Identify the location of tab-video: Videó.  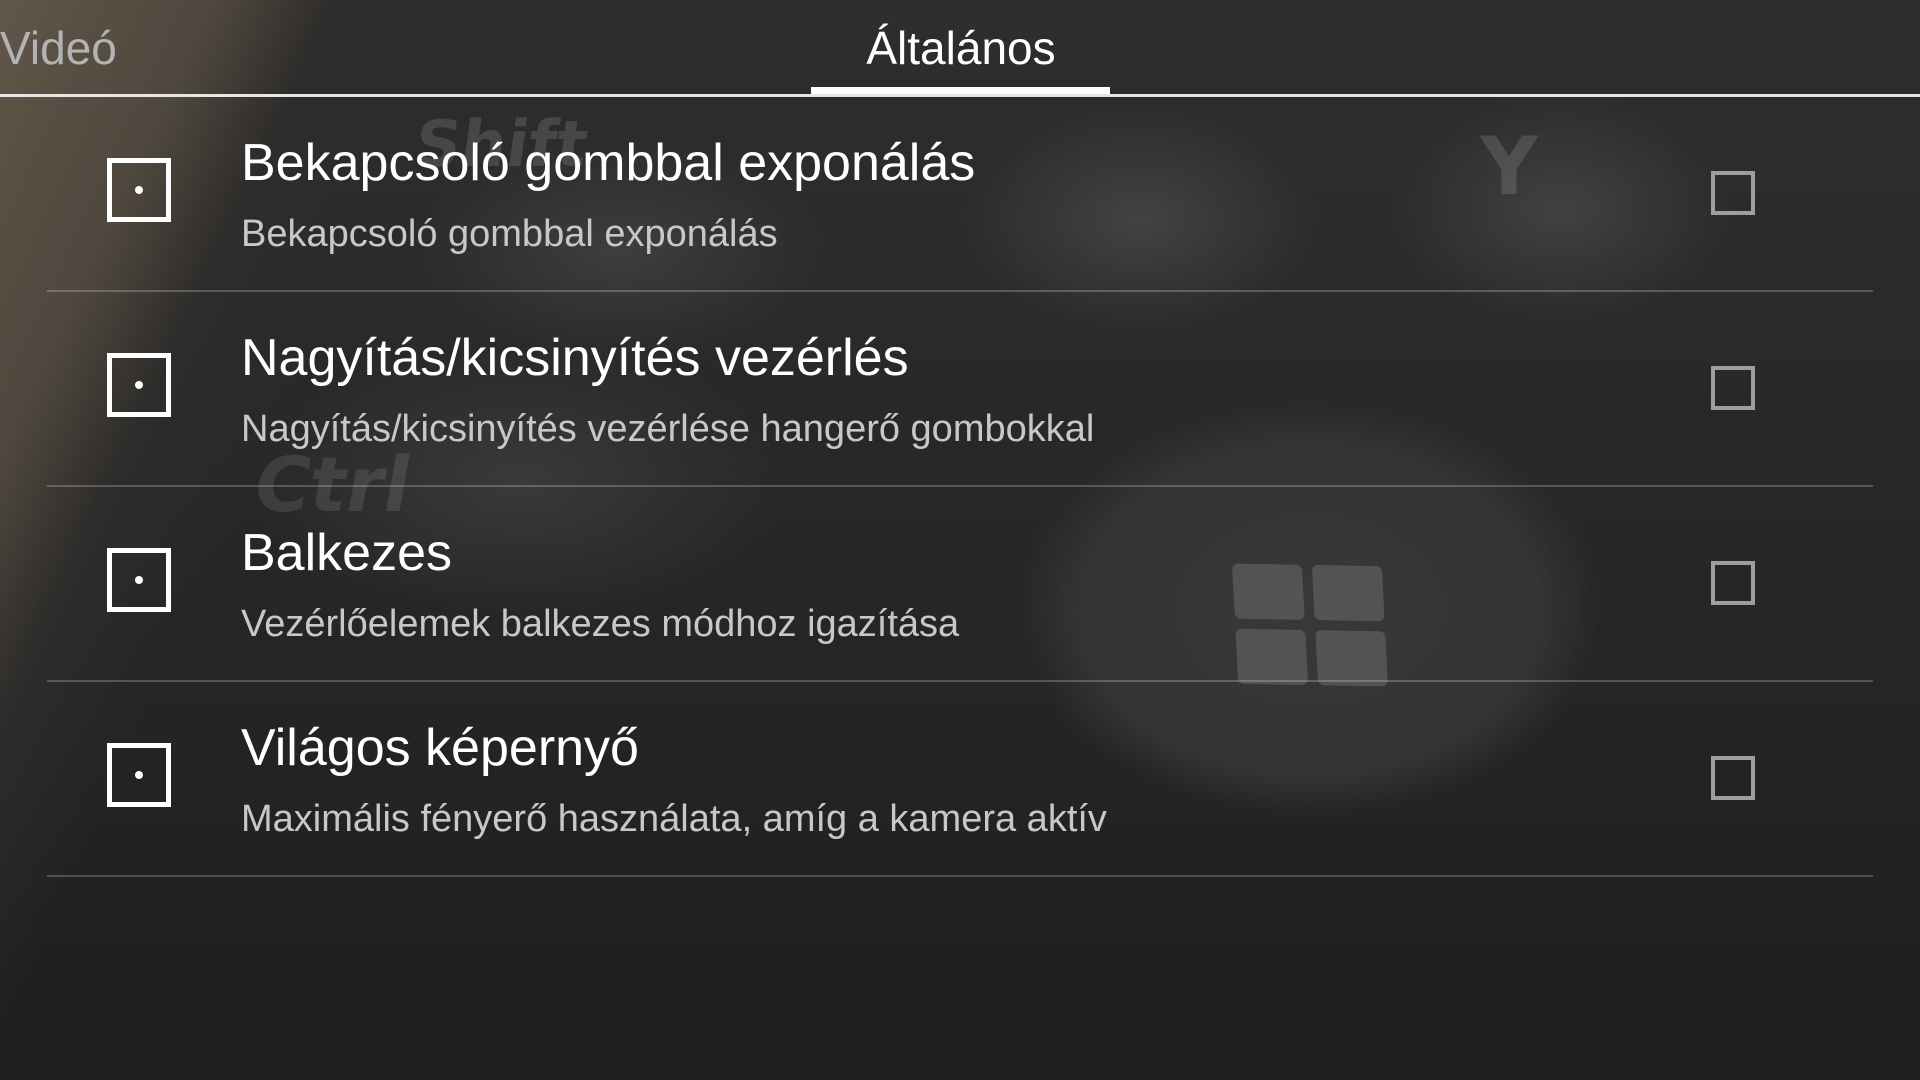
(58, 48).